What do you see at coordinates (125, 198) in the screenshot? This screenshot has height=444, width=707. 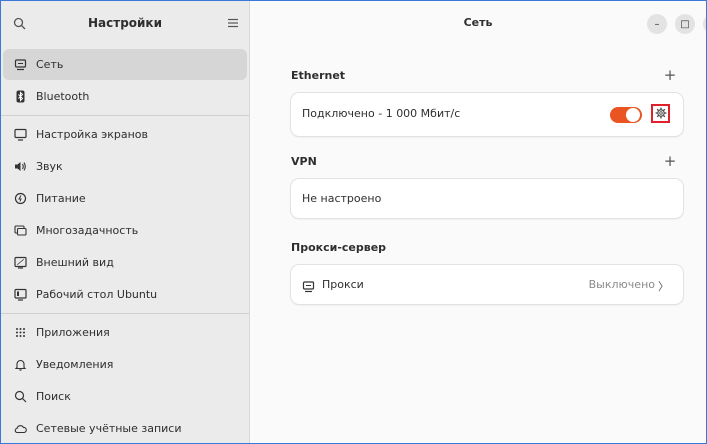 I see `sidebar-item-power: Питание` at bounding box center [125, 198].